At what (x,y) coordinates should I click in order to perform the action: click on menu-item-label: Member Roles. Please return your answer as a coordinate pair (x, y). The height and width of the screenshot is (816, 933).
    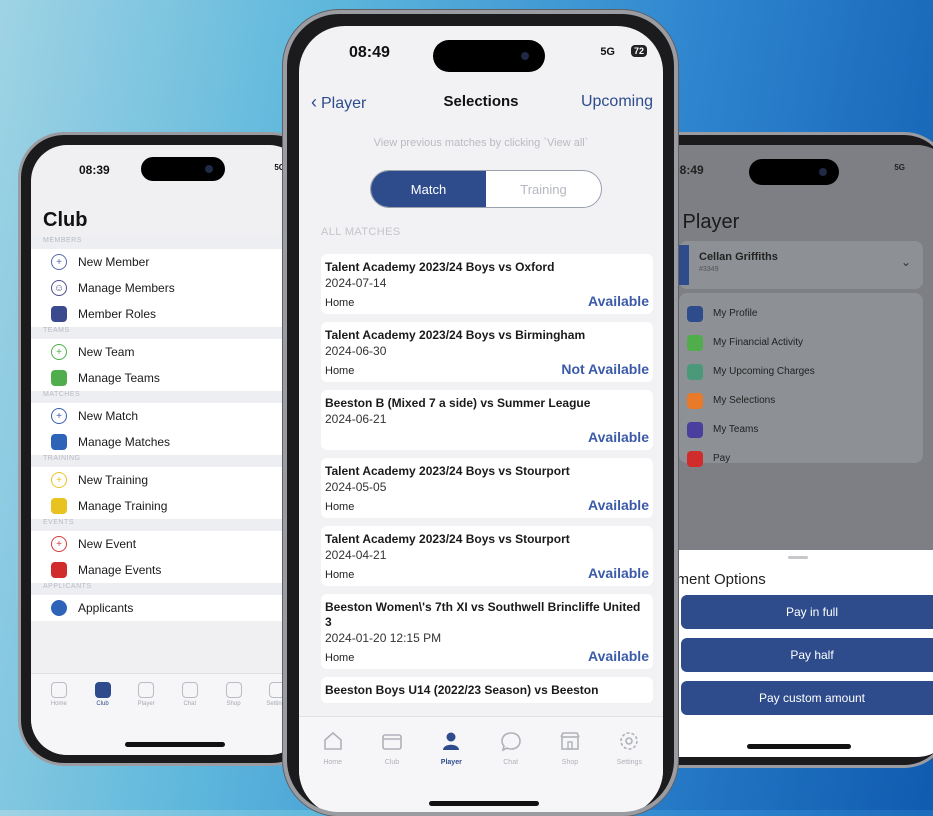
    Looking at the image, I should click on (117, 314).